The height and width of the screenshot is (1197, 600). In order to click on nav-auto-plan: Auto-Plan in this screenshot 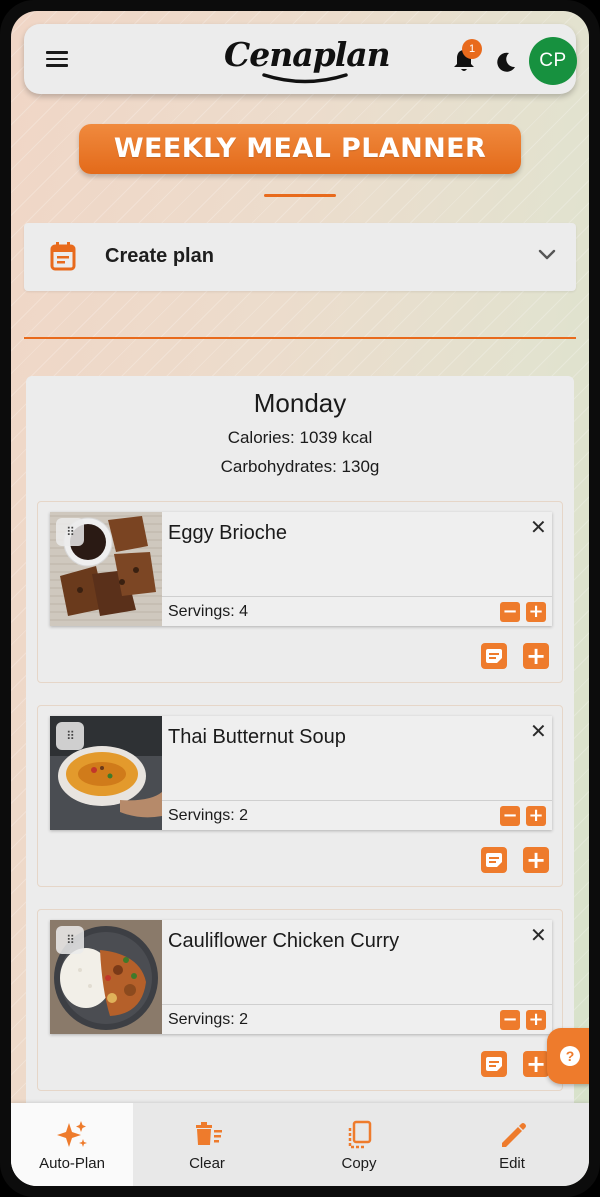, I will do `click(72, 1144)`.